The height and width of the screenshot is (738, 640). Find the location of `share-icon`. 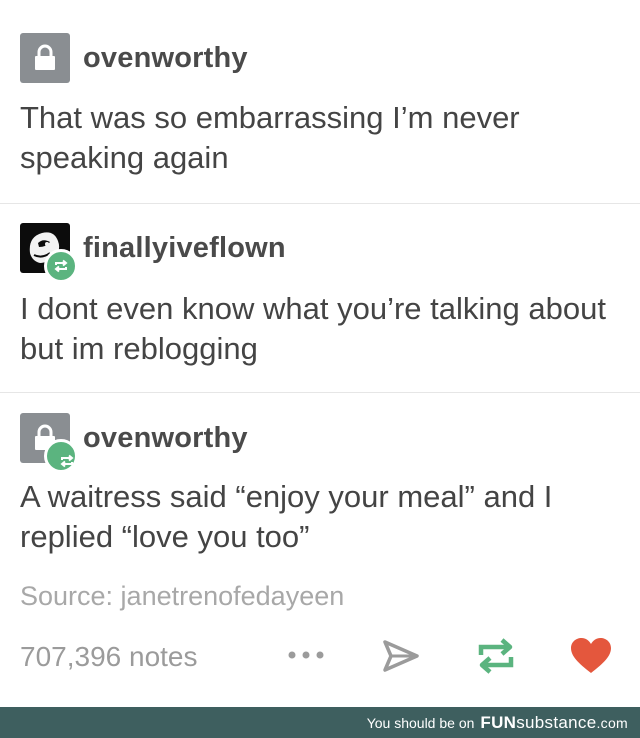

share-icon is located at coordinates (401, 656).